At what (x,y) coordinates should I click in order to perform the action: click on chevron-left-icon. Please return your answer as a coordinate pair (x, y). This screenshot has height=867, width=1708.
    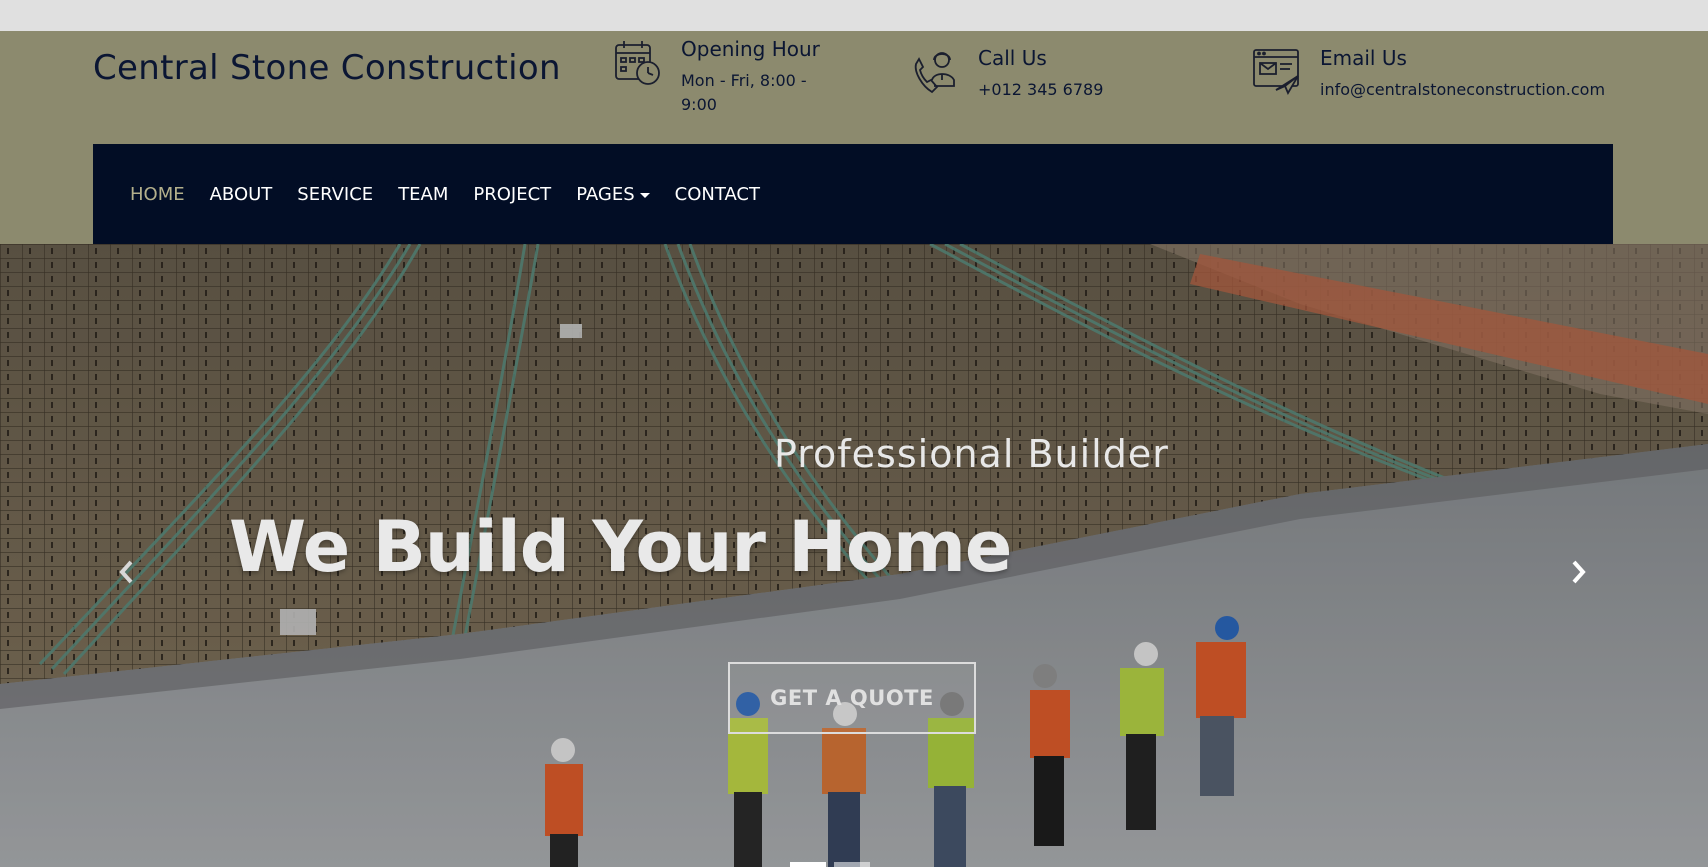
    Looking at the image, I should click on (126, 572).